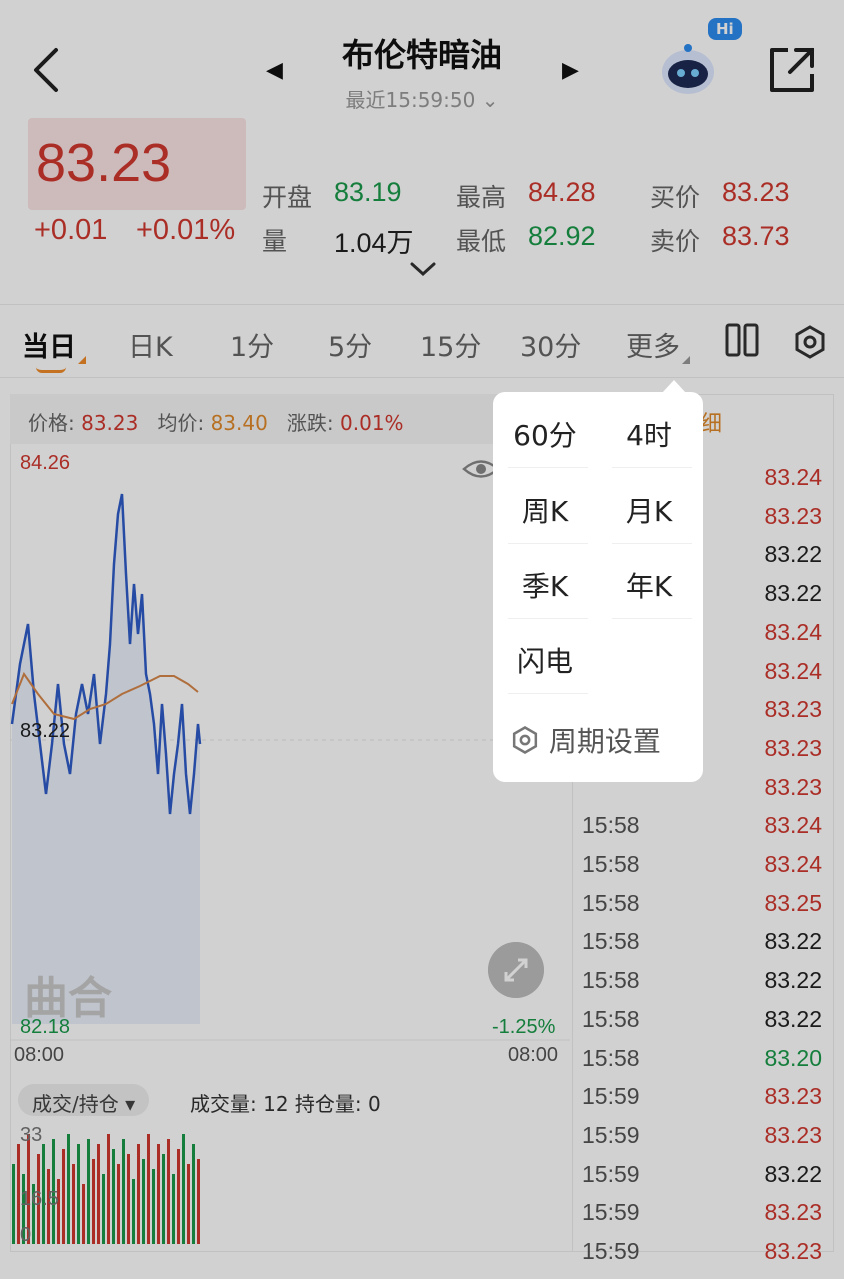 The height and width of the screenshot is (1279, 844). Describe the element at coordinates (649, 434) in the screenshot. I see `menu-item-4h: 4时` at that location.